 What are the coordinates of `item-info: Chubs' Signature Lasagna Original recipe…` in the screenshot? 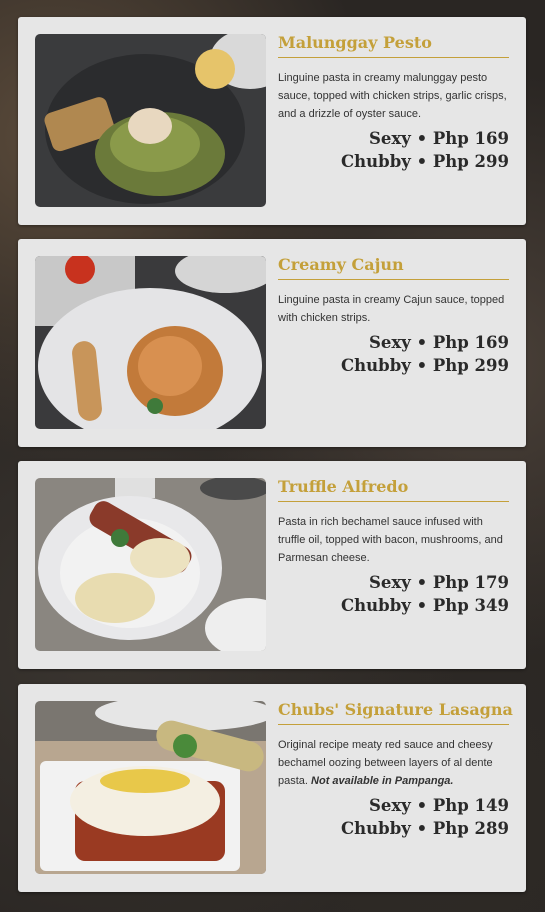 It's located at (395, 768).